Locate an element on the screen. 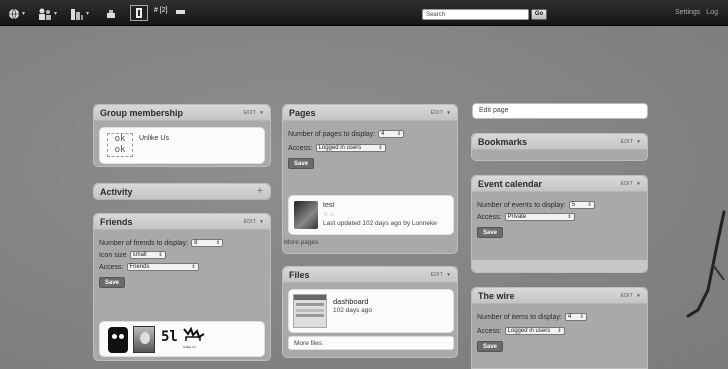 Image resolution: width=728 pixels, height=369 pixels. more-pages-link: More pages is located at coordinates (301, 242).